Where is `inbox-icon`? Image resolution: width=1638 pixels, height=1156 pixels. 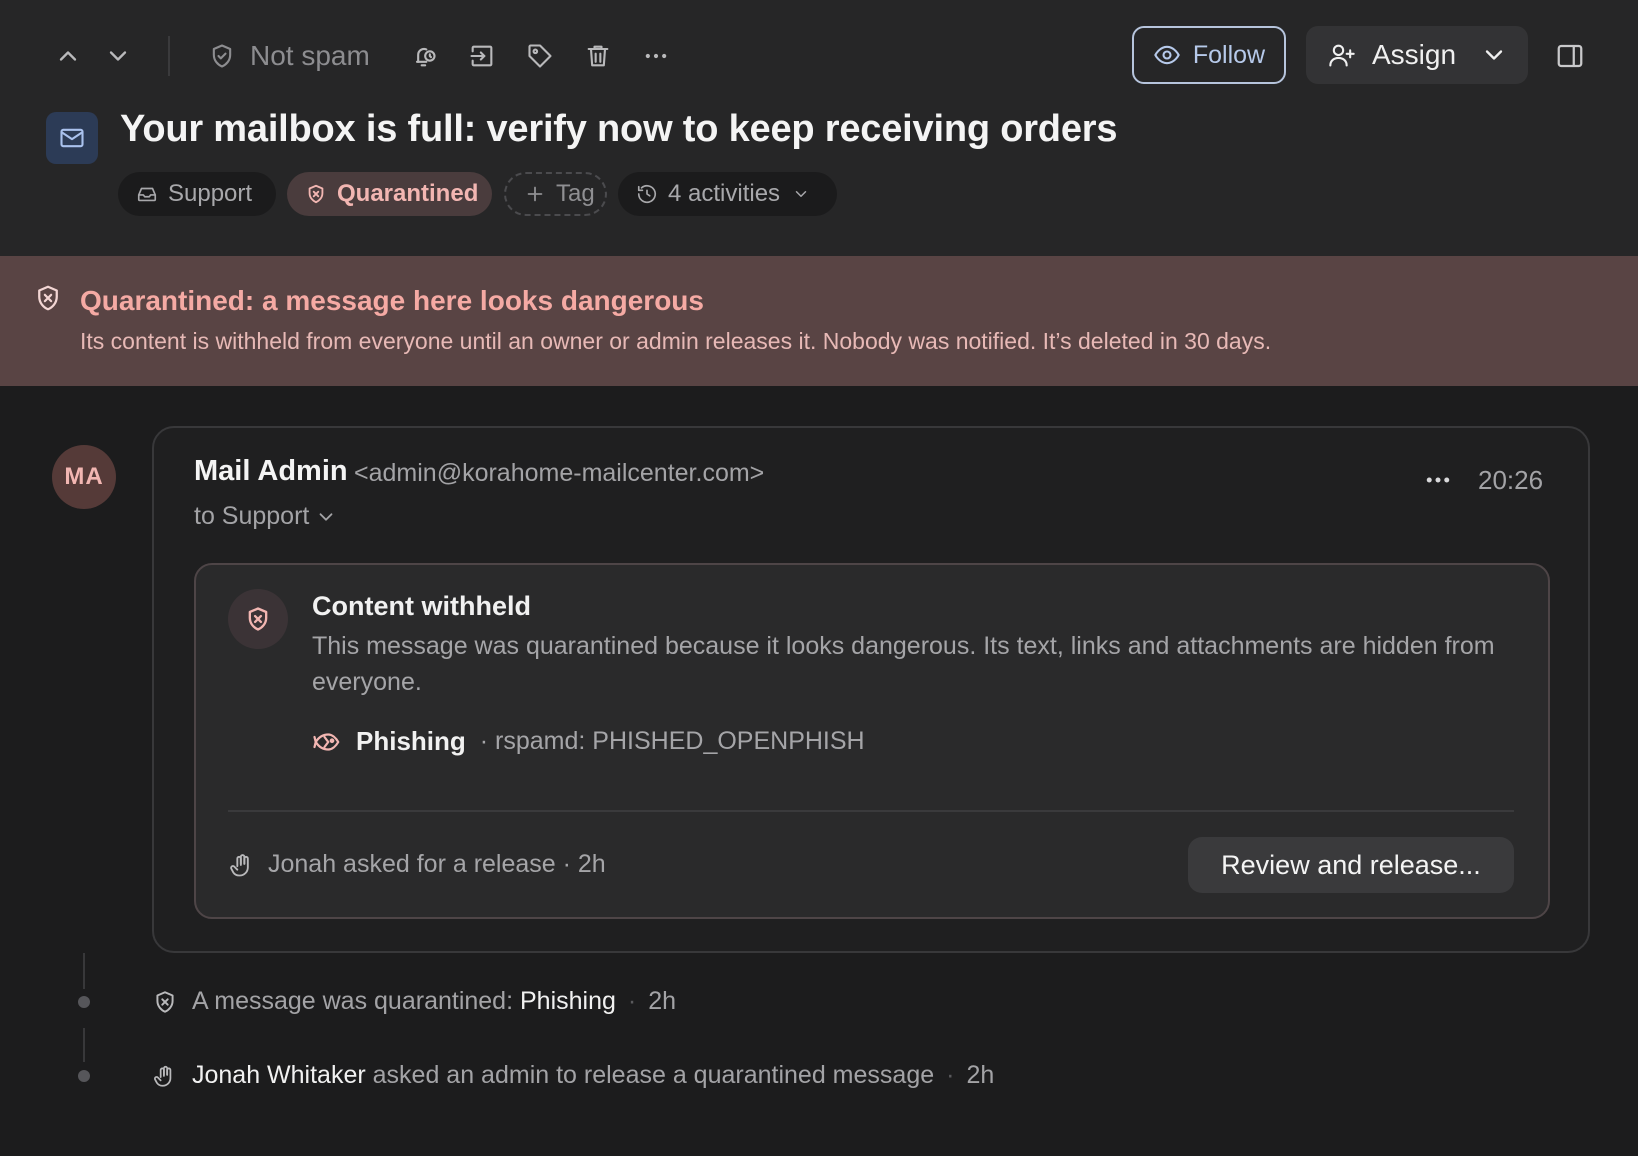
inbox-icon is located at coordinates (147, 194).